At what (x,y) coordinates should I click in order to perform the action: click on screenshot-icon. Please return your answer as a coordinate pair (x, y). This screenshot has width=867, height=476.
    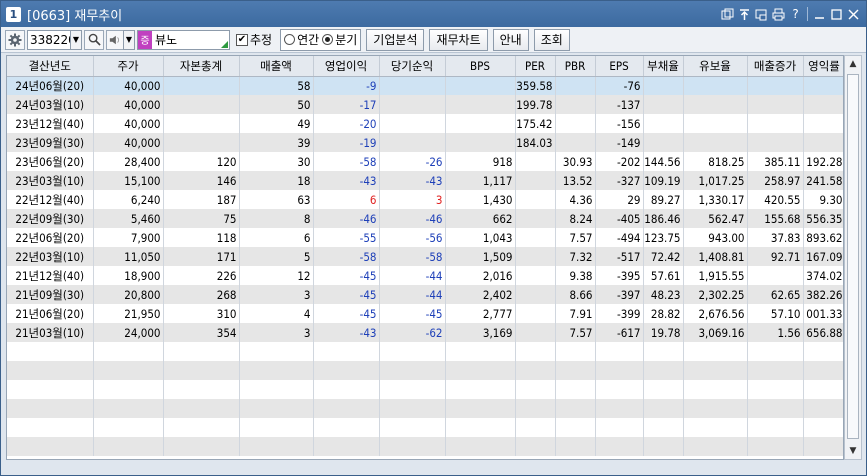
    Looking at the image, I should click on (761, 14).